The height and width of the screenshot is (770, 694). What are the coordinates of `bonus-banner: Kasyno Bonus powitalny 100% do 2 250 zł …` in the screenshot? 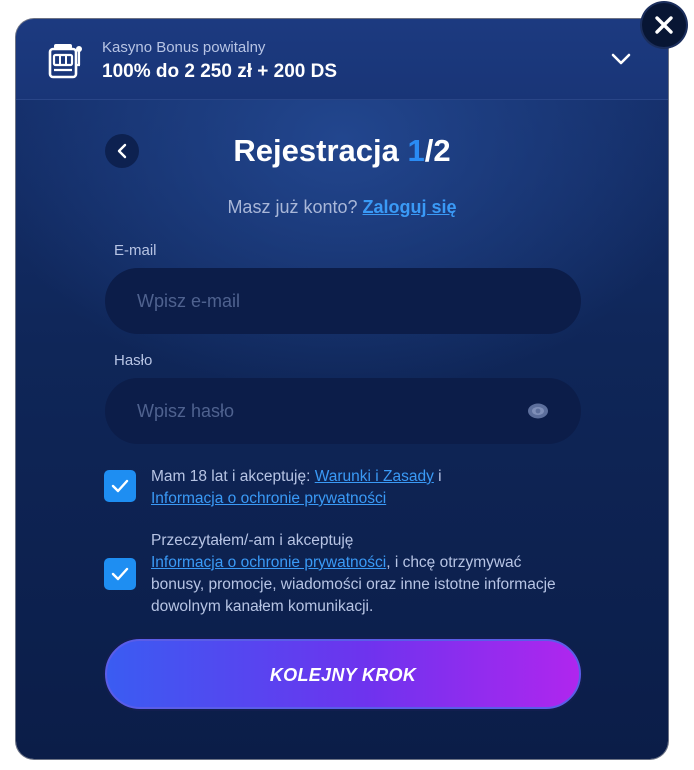 It's located at (342, 59).